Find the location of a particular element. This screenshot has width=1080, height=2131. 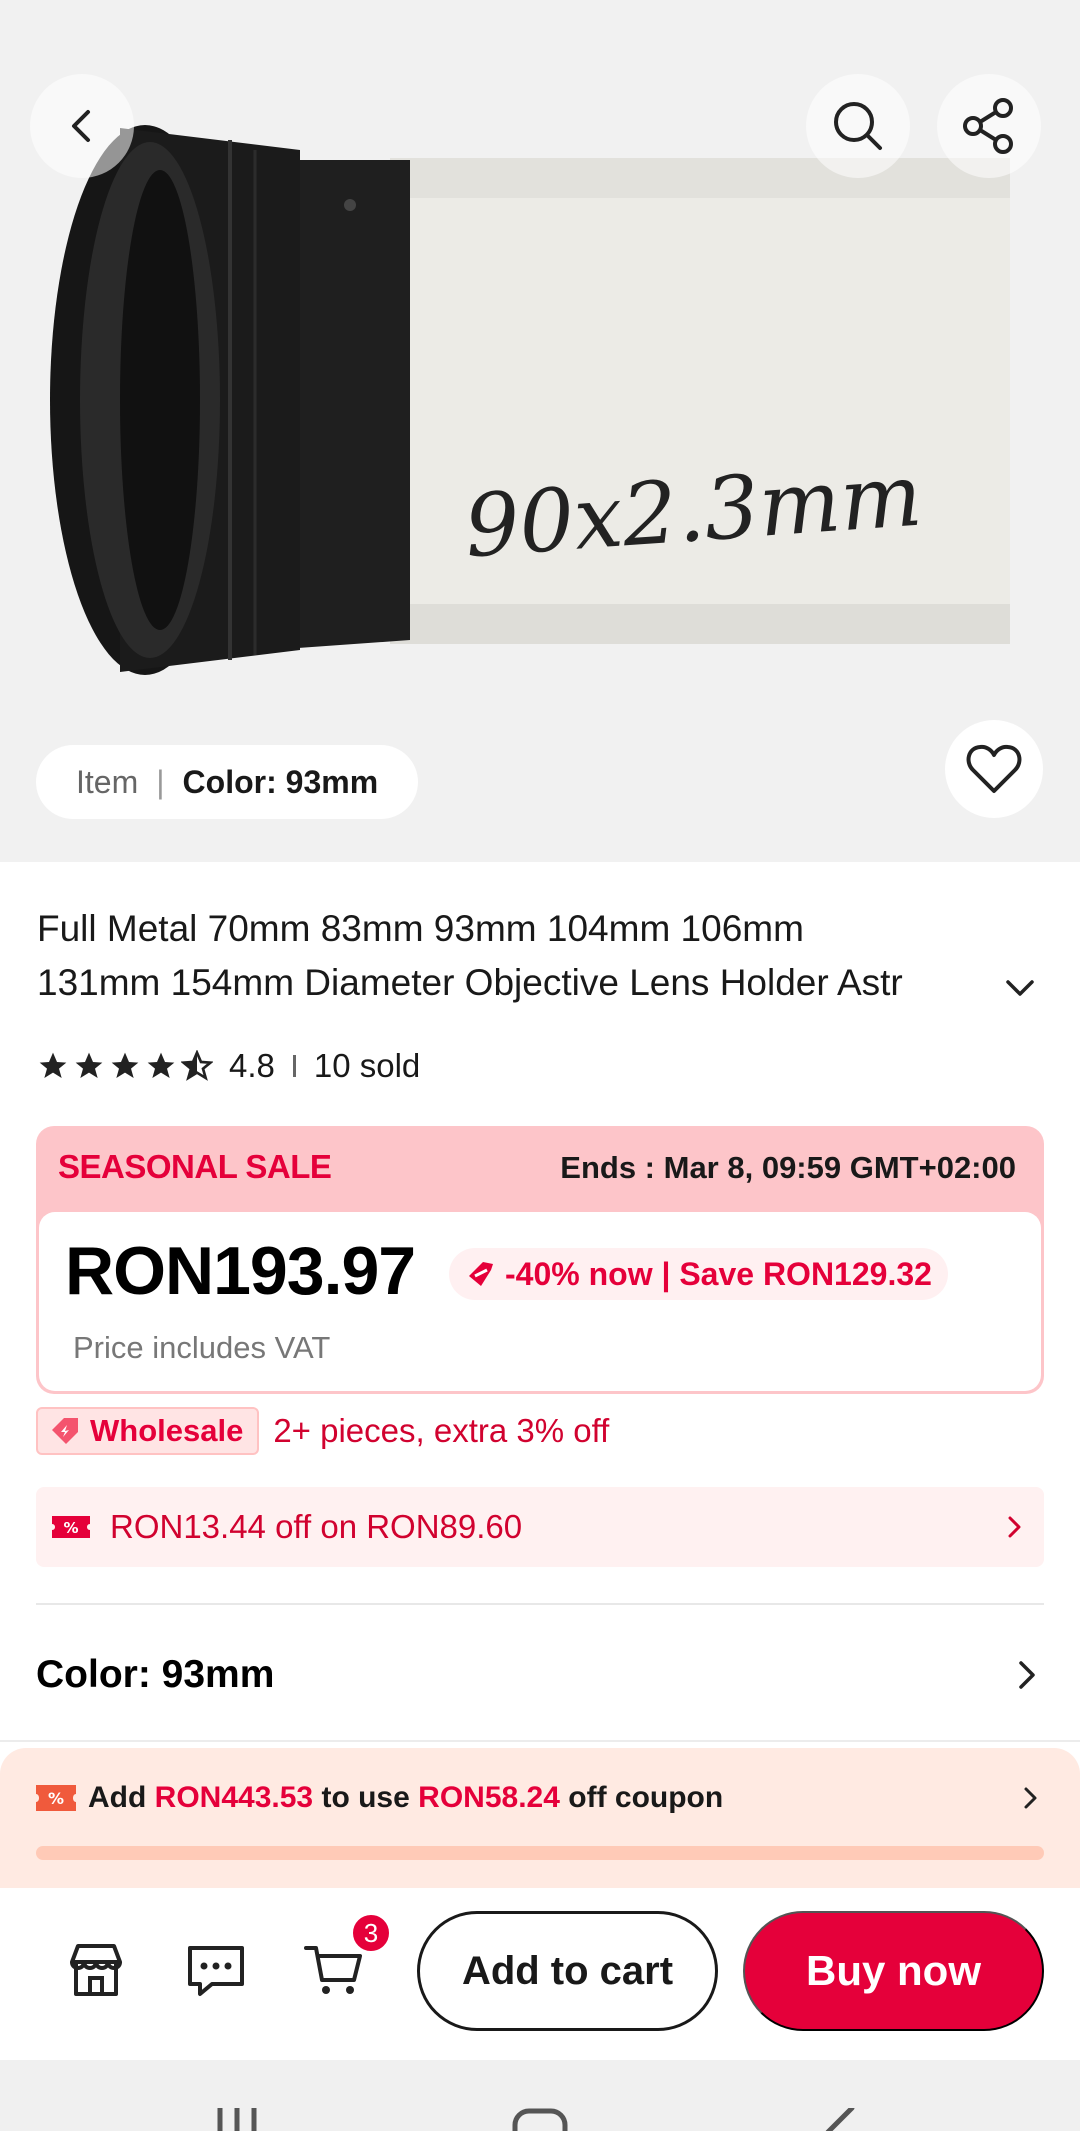

variant-pill-value: Color: 93mm is located at coordinates (280, 781).